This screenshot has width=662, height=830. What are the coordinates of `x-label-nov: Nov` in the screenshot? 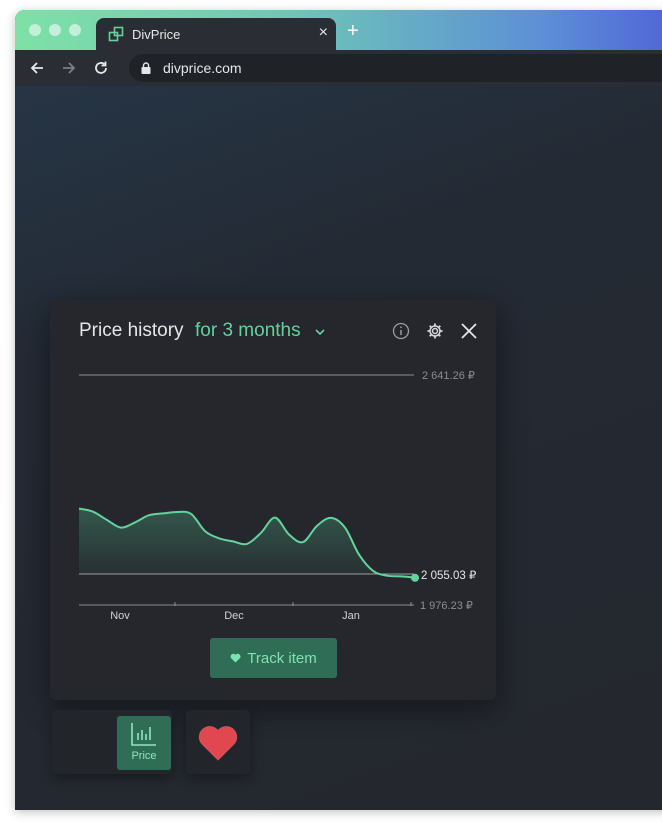 It's located at (120, 616).